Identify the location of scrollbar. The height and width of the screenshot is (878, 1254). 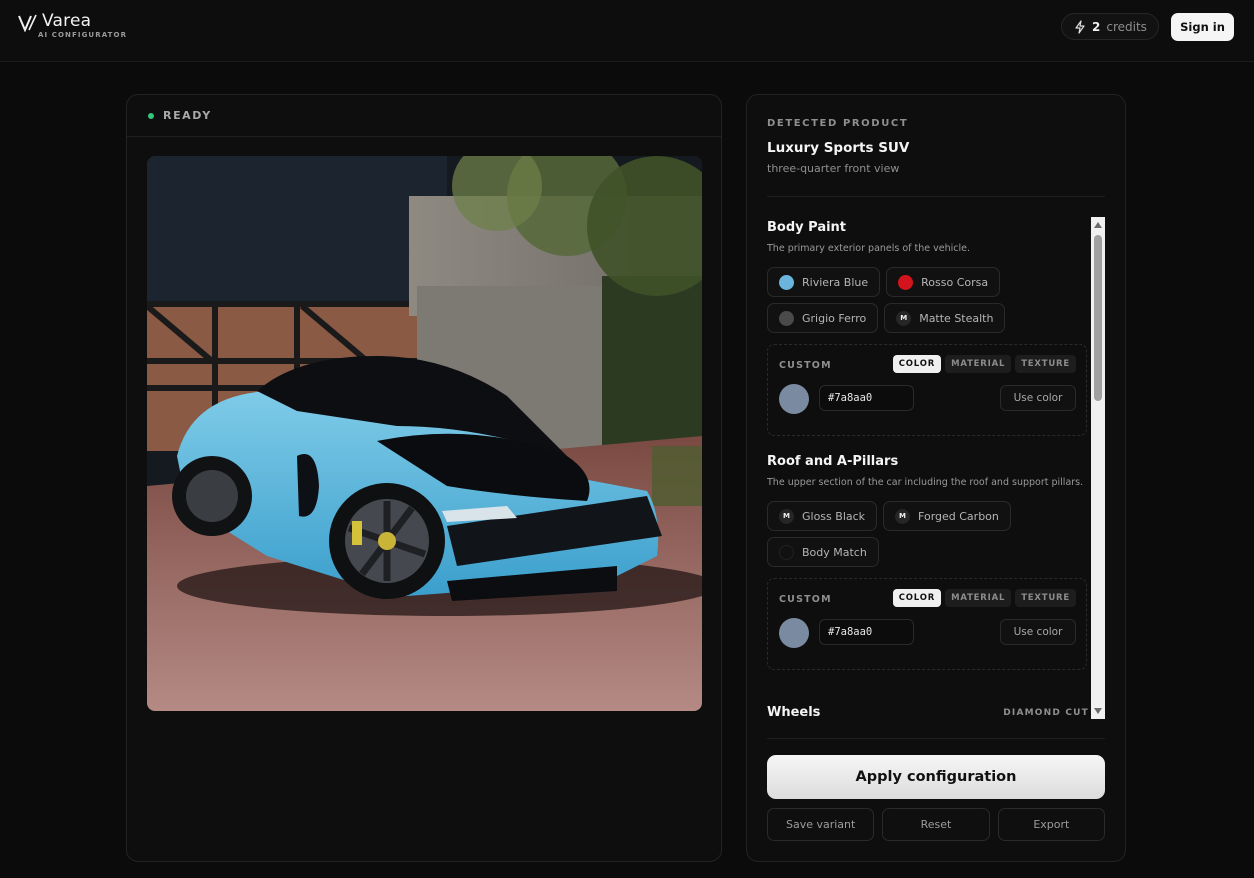
(1098, 468).